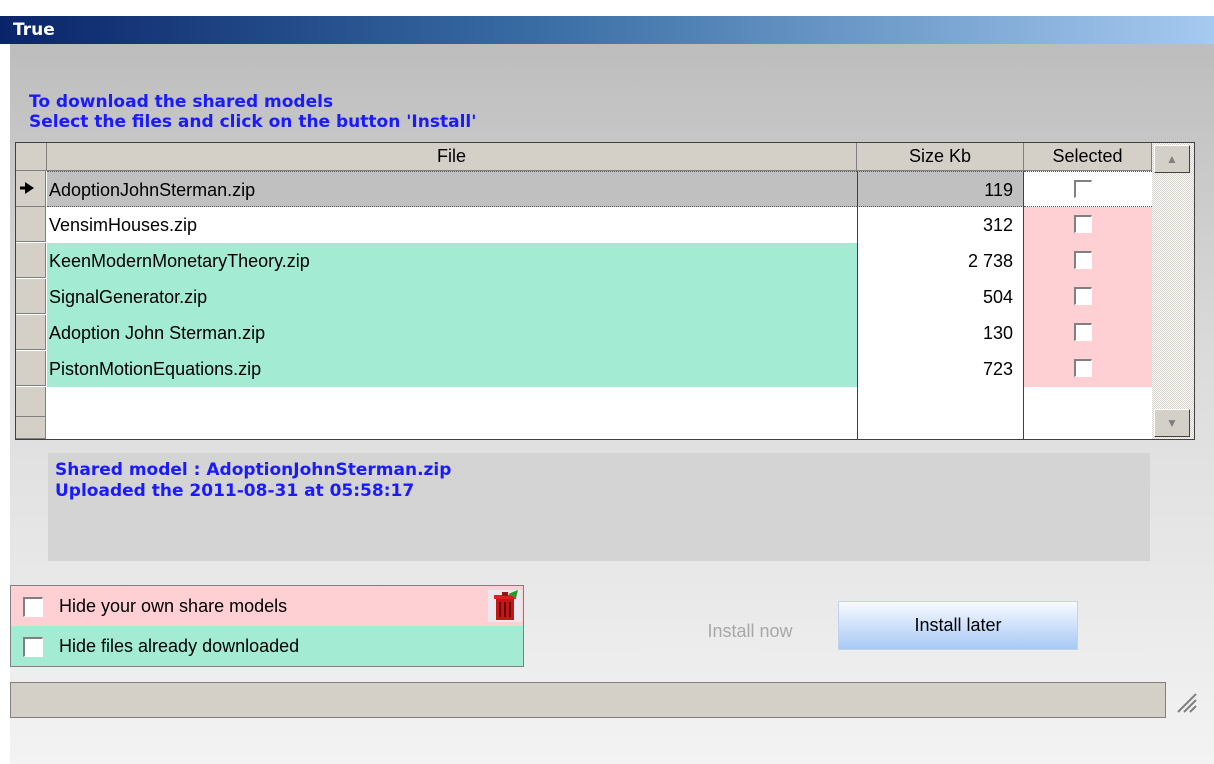 The width and height of the screenshot is (1214, 764). What do you see at coordinates (1088, 157) in the screenshot?
I see `column-header-selected: Selected` at bounding box center [1088, 157].